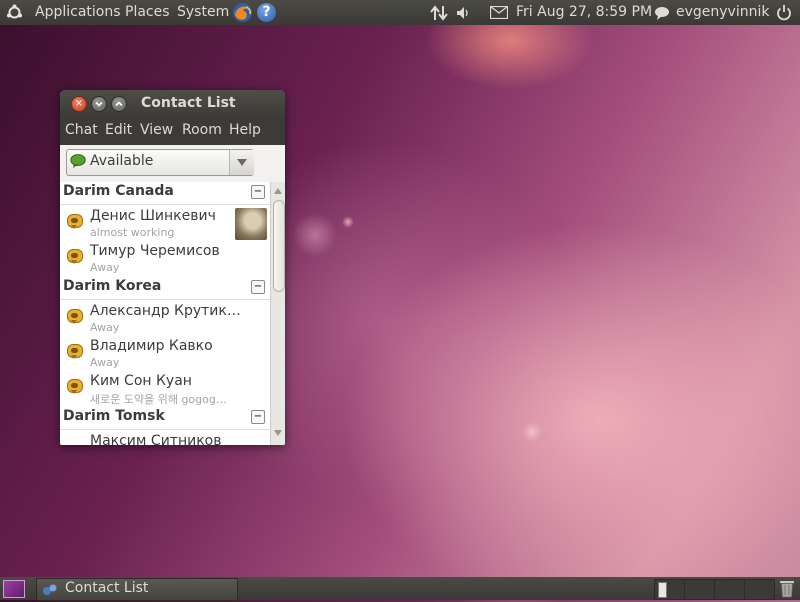  What do you see at coordinates (141, 381) in the screenshot?
I see `contact-name: Ким Сон Куан` at bounding box center [141, 381].